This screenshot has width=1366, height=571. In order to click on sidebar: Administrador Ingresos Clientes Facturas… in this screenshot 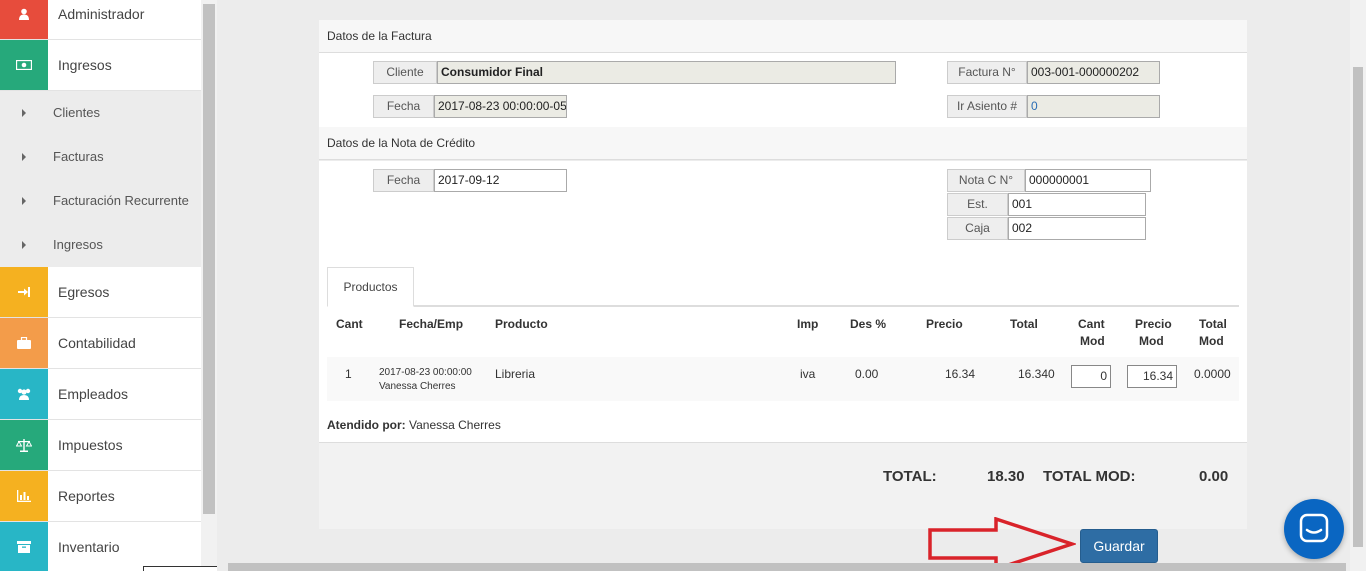, I will do `click(100, 285)`.